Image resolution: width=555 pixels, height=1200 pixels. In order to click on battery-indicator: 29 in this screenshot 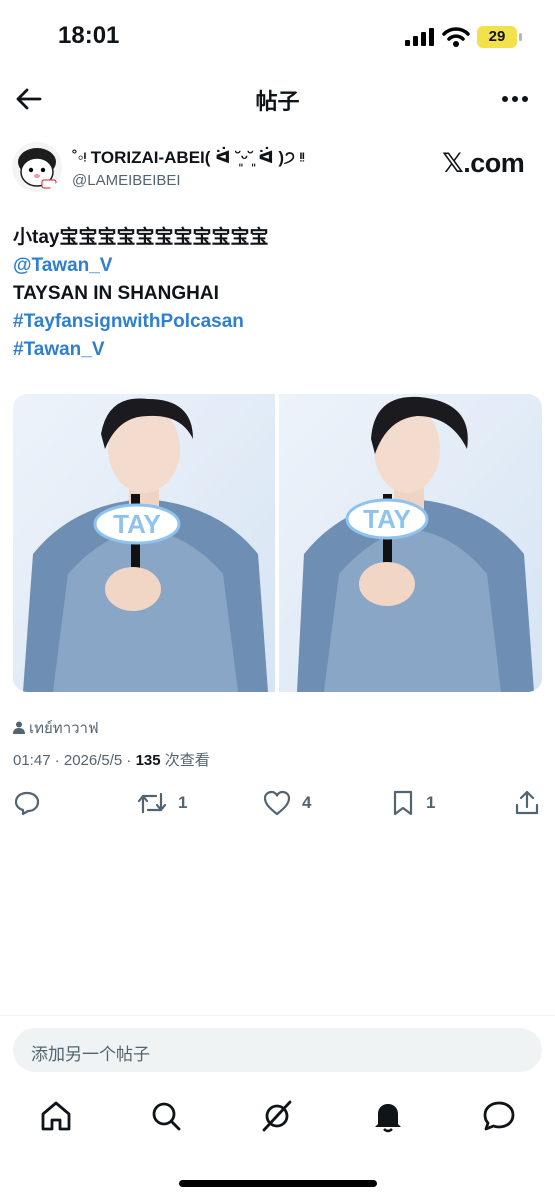, I will do `click(497, 37)`.